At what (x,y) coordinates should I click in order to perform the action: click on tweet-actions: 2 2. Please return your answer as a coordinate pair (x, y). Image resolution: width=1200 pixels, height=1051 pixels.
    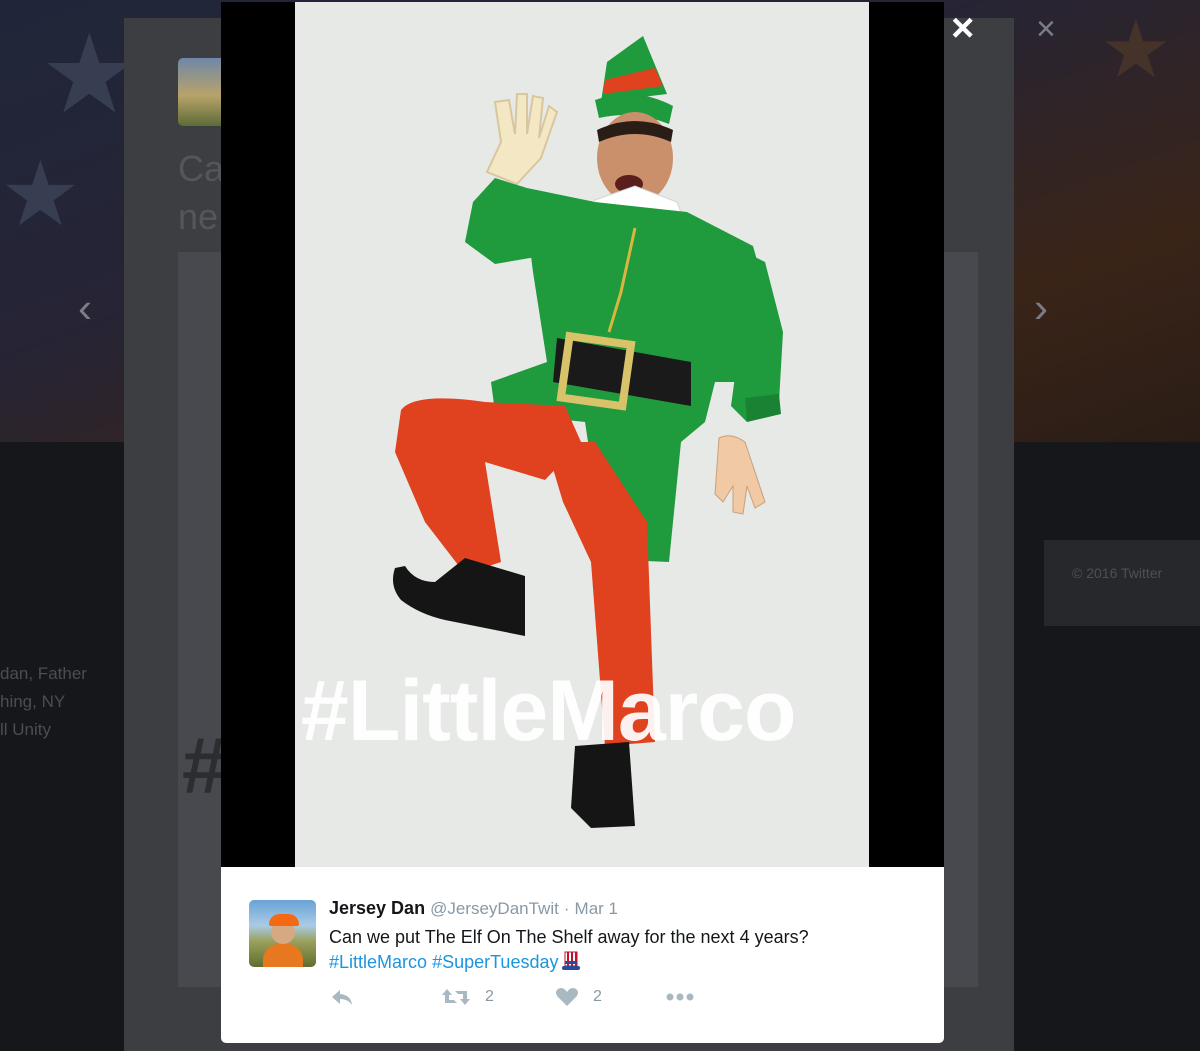
    Looking at the image, I should click on (579, 1000).